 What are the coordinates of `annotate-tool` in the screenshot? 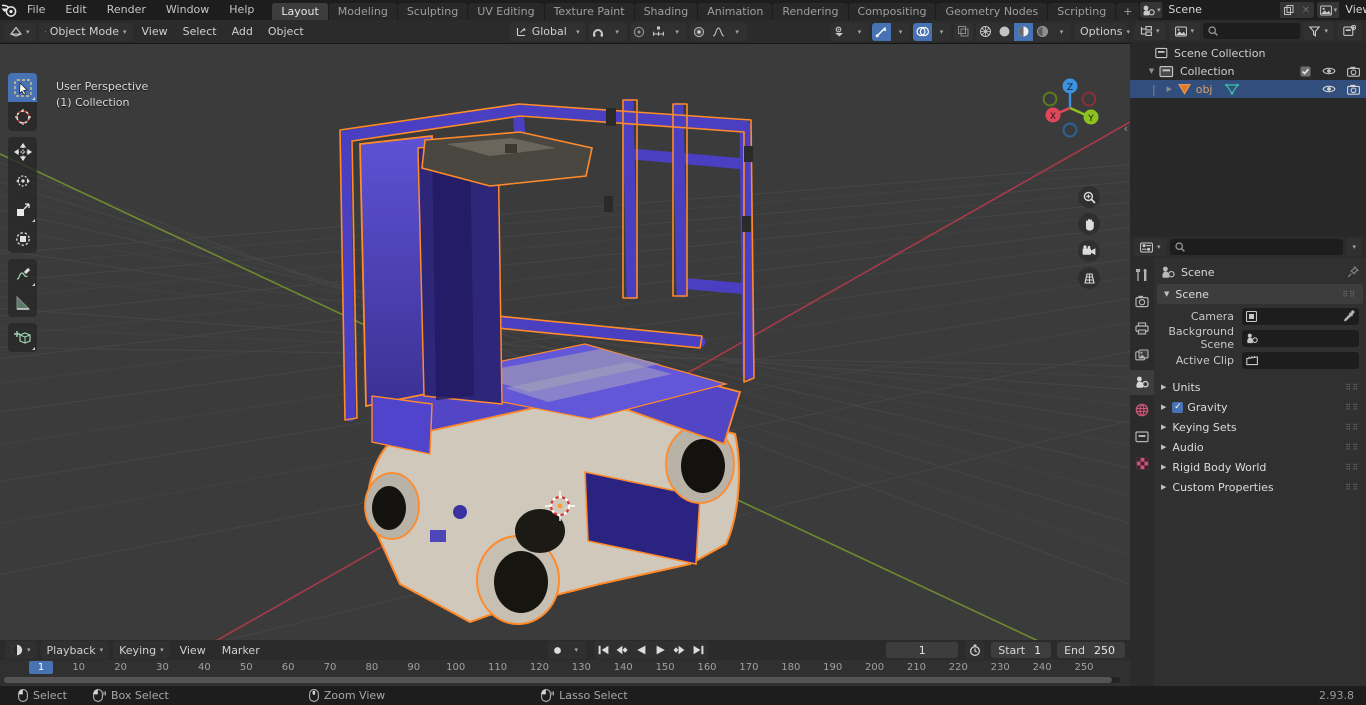 It's located at (22, 273).